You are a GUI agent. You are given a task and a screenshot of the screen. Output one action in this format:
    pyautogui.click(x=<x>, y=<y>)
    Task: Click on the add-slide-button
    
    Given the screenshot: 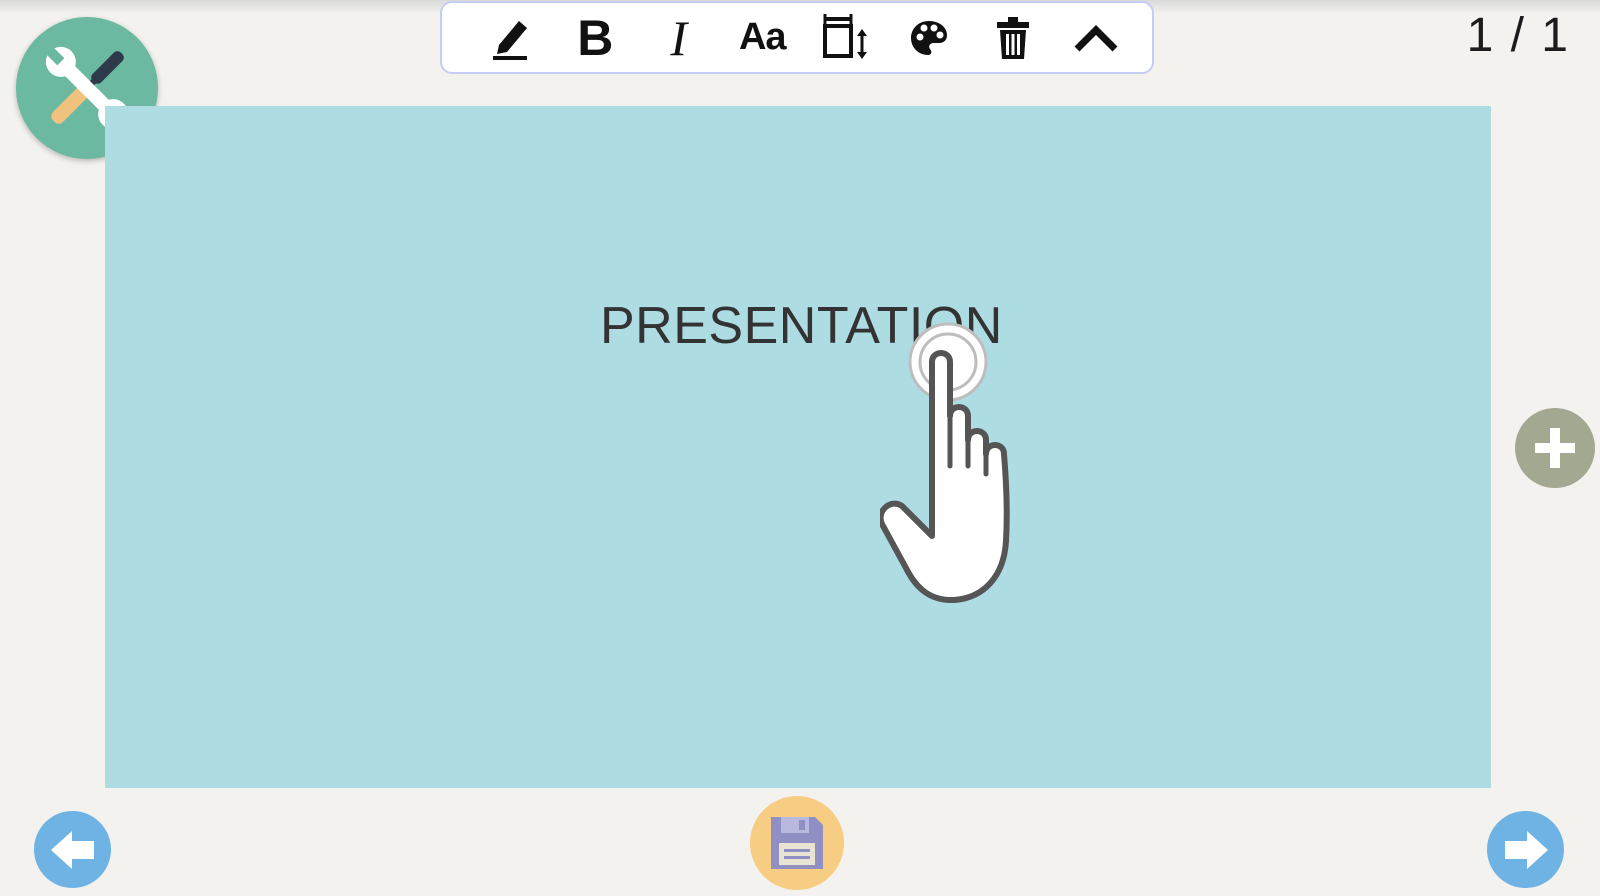 What is the action you would take?
    pyautogui.click(x=1555, y=448)
    